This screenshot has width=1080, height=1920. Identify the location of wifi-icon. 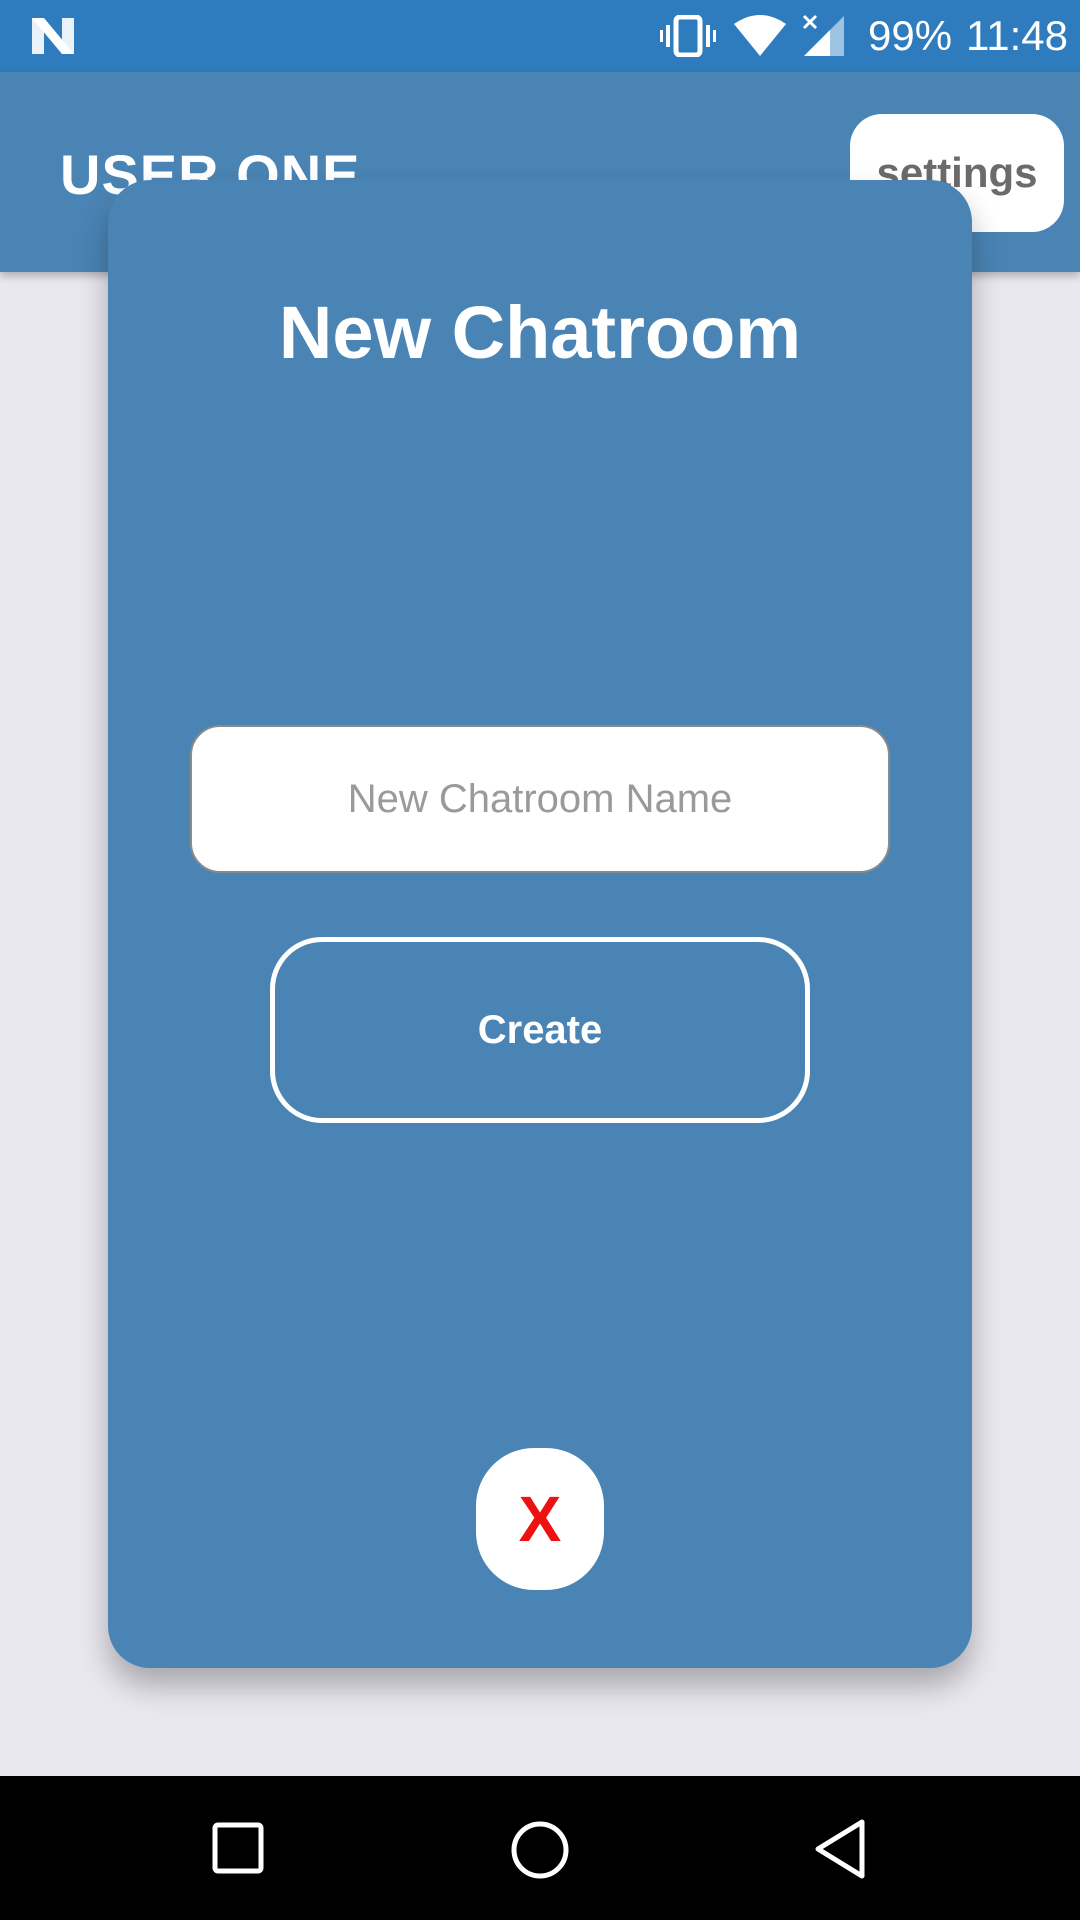
(760, 38).